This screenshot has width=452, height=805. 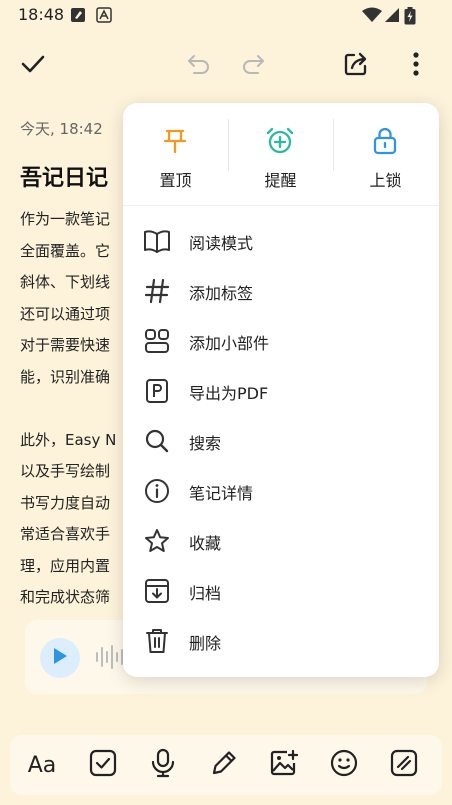 I want to click on redo-icon, so click(x=253, y=66).